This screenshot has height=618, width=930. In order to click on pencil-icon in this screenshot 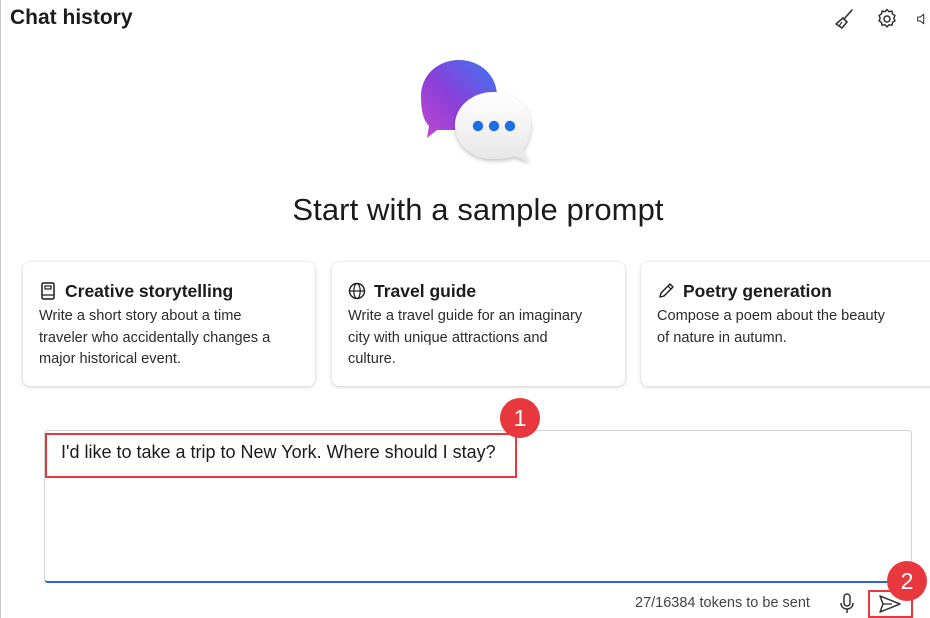, I will do `click(666, 291)`.